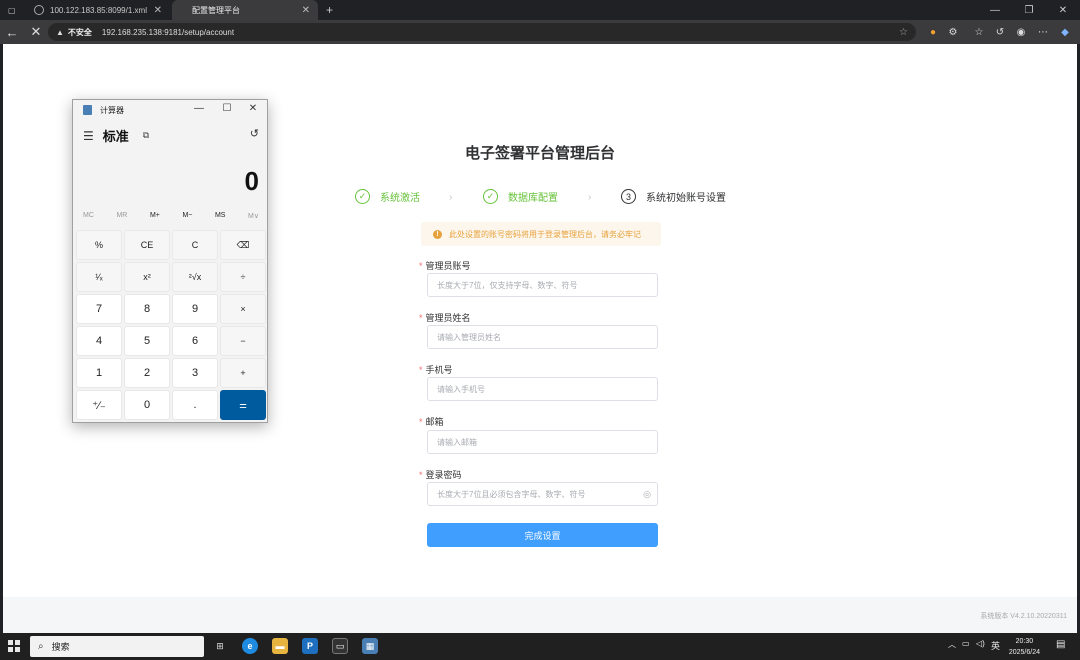 The height and width of the screenshot is (660, 1080). I want to click on key-percent: %, so click(99, 245).